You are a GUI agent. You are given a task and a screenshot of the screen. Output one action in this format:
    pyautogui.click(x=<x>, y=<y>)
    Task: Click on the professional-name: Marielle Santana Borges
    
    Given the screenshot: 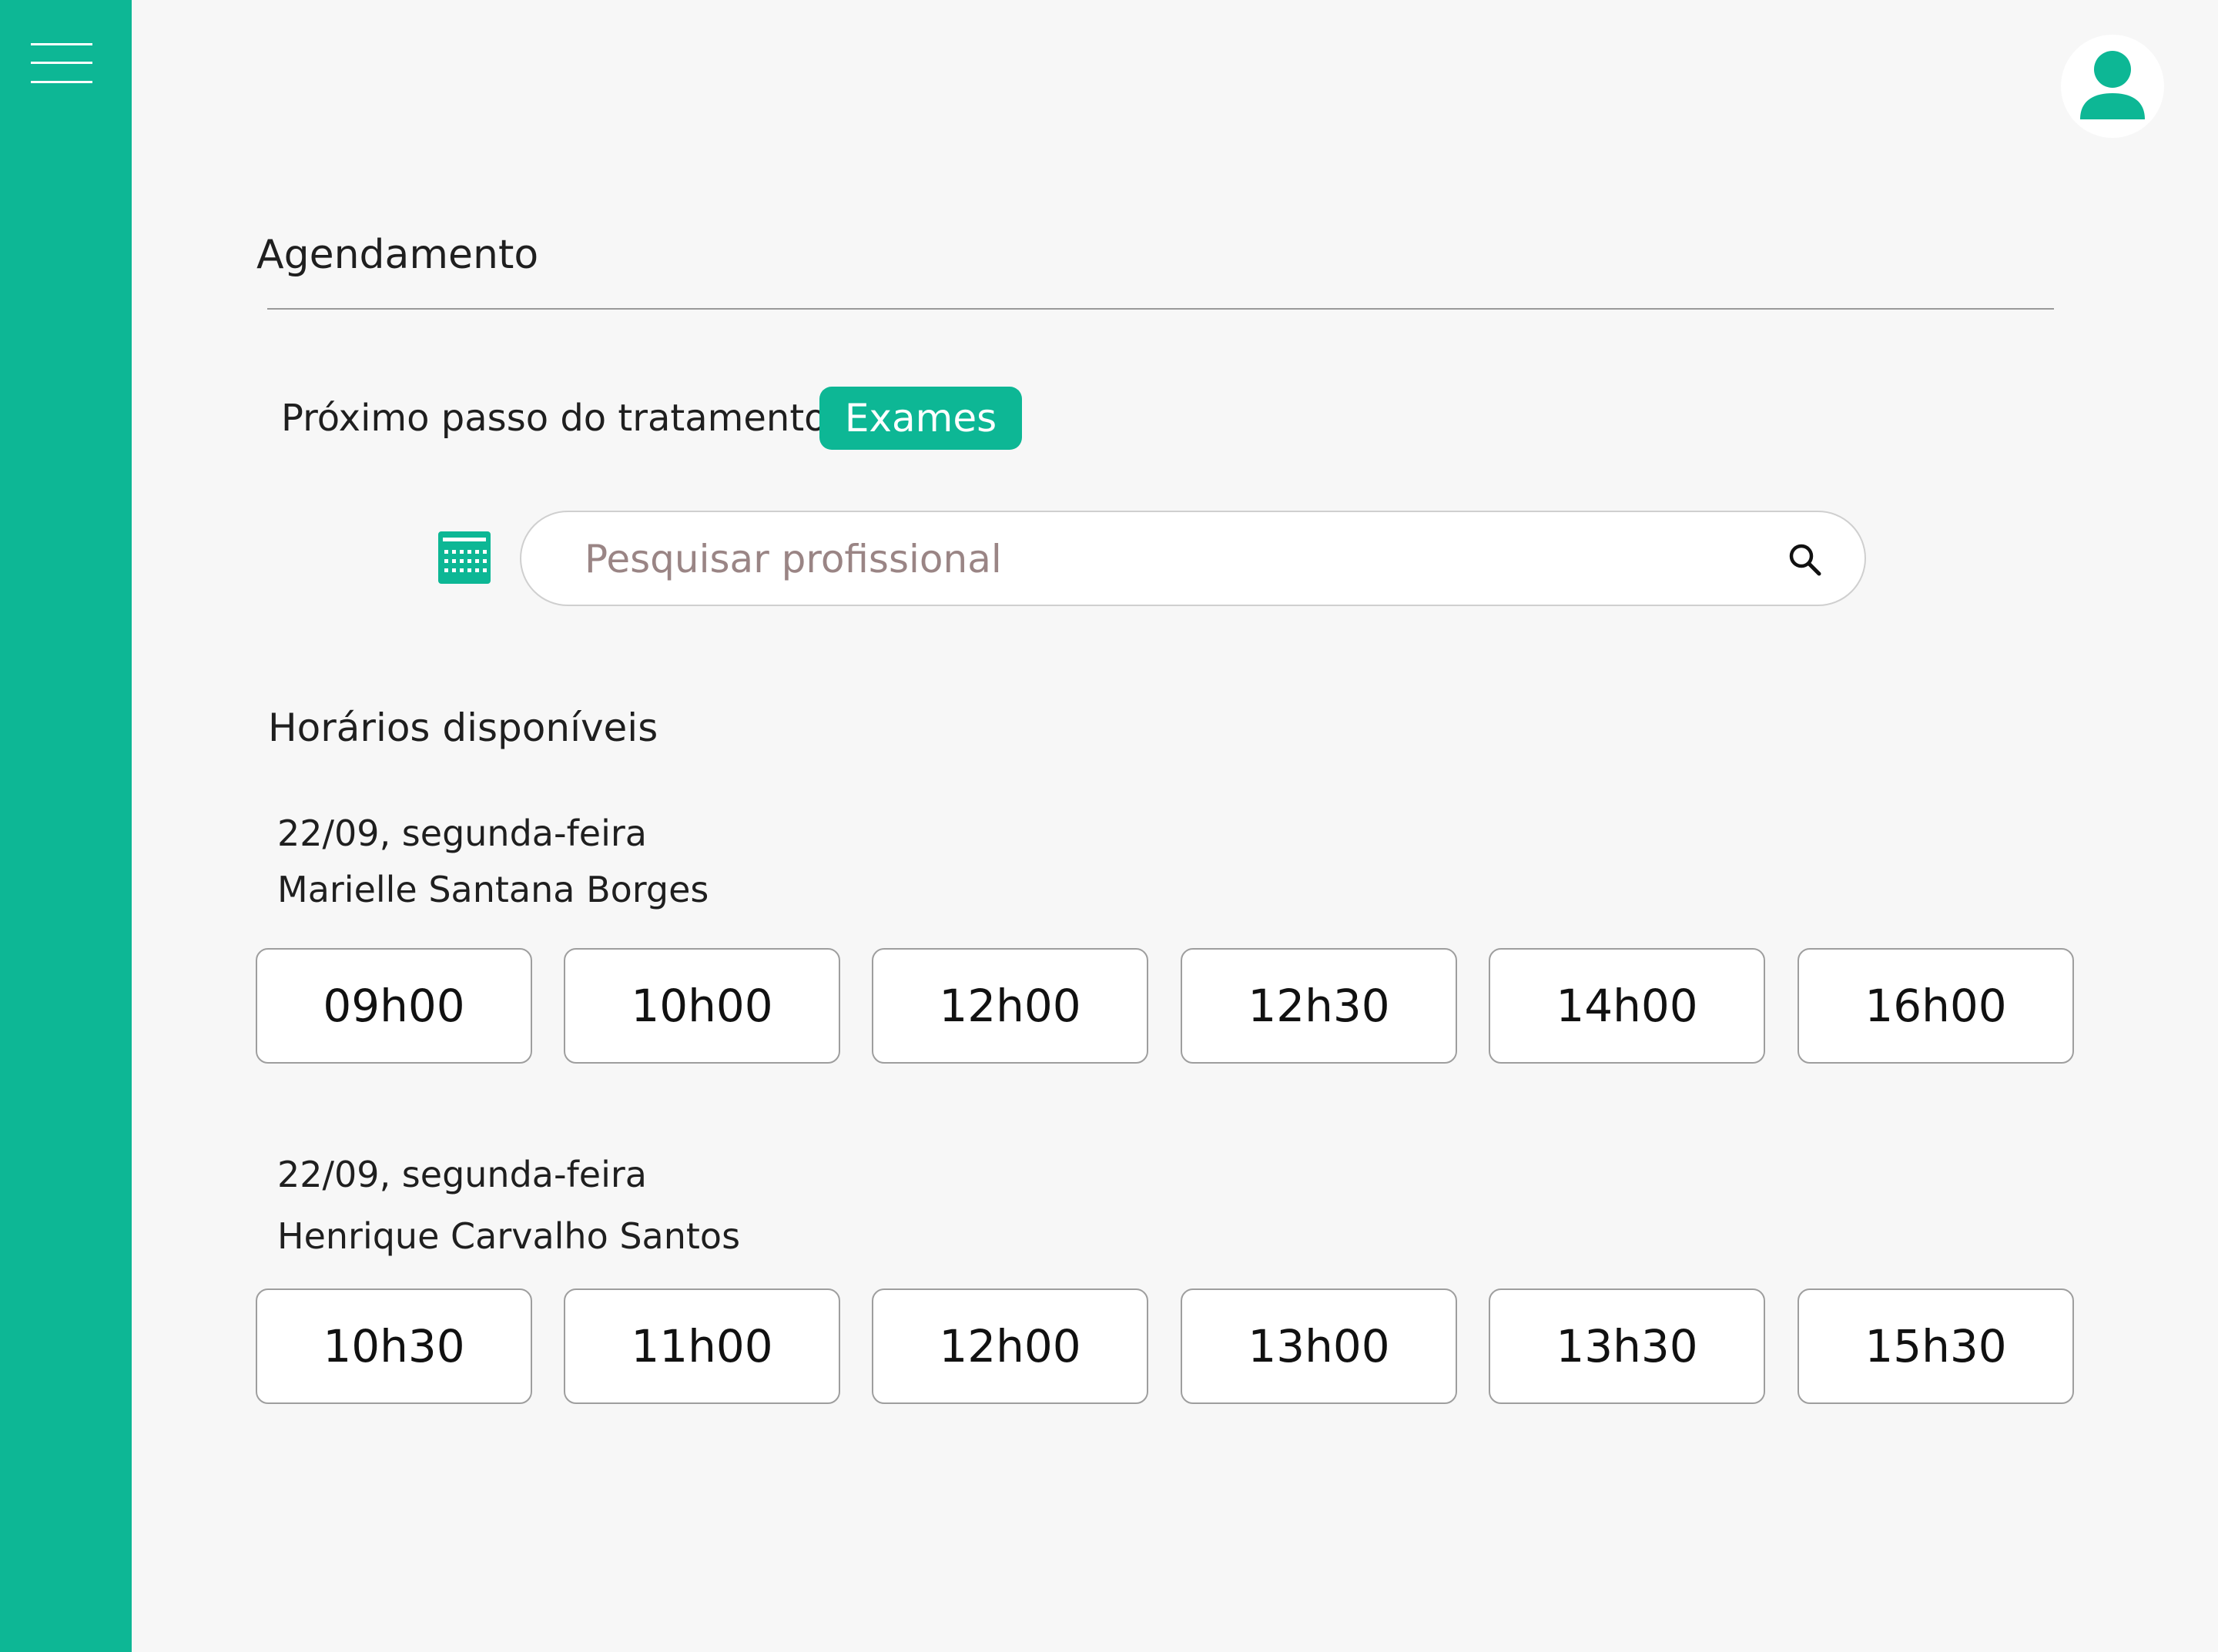 What is the action you would take?
    pyautogui.click(x=493, y=890)
    